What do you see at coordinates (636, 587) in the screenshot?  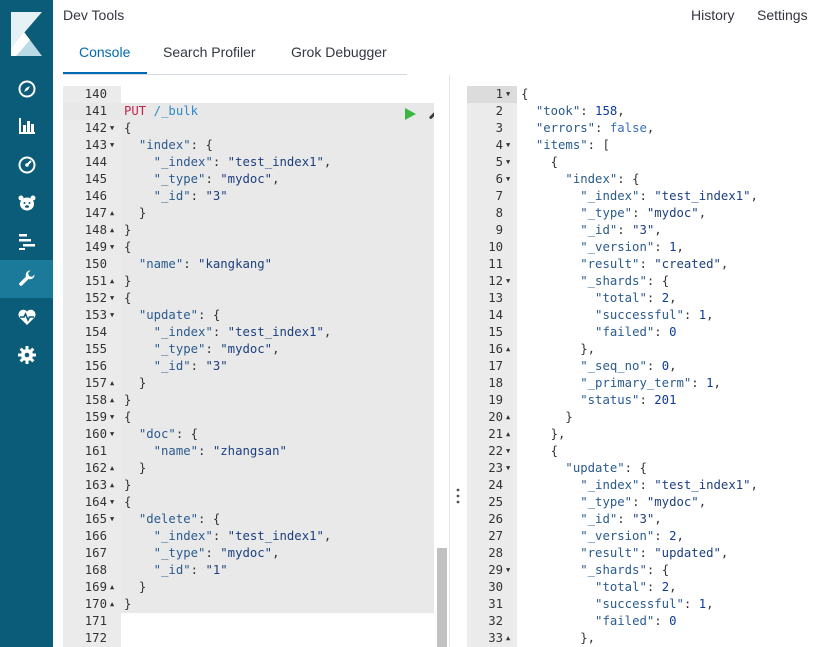 I see `code-line: "total": 2,` at bounding box center [636, 587].